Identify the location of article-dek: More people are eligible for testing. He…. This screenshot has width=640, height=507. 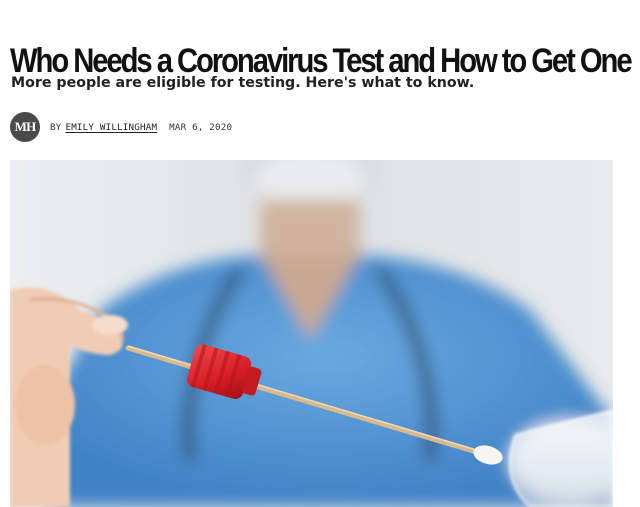
(243, 83).